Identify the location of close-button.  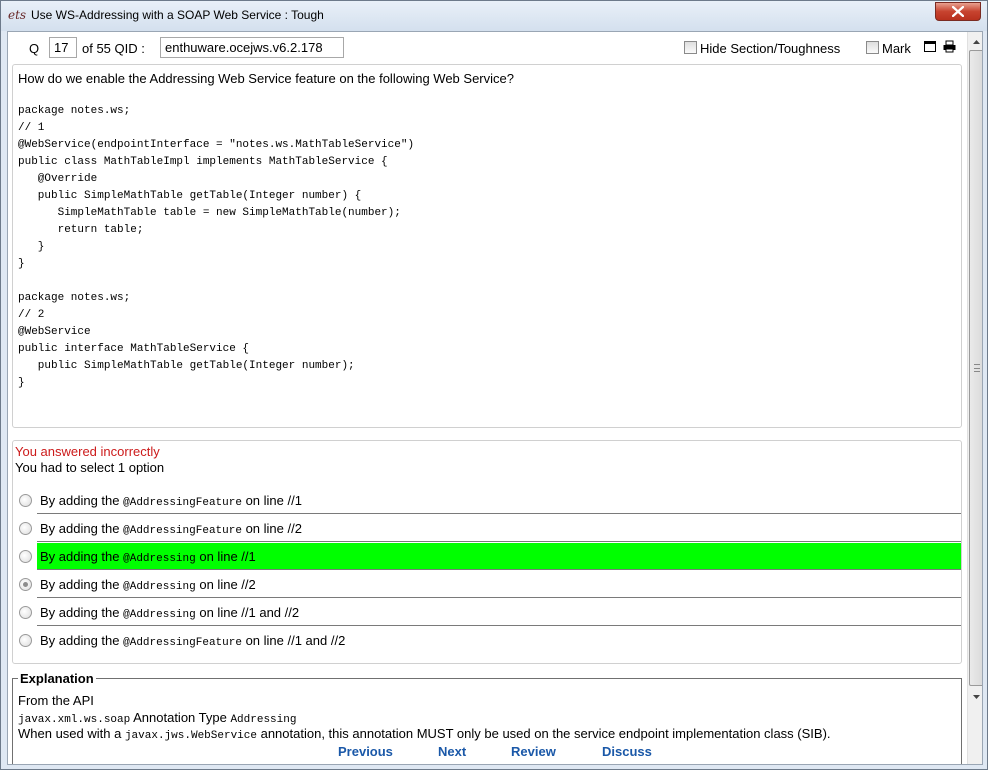
(958, 11).